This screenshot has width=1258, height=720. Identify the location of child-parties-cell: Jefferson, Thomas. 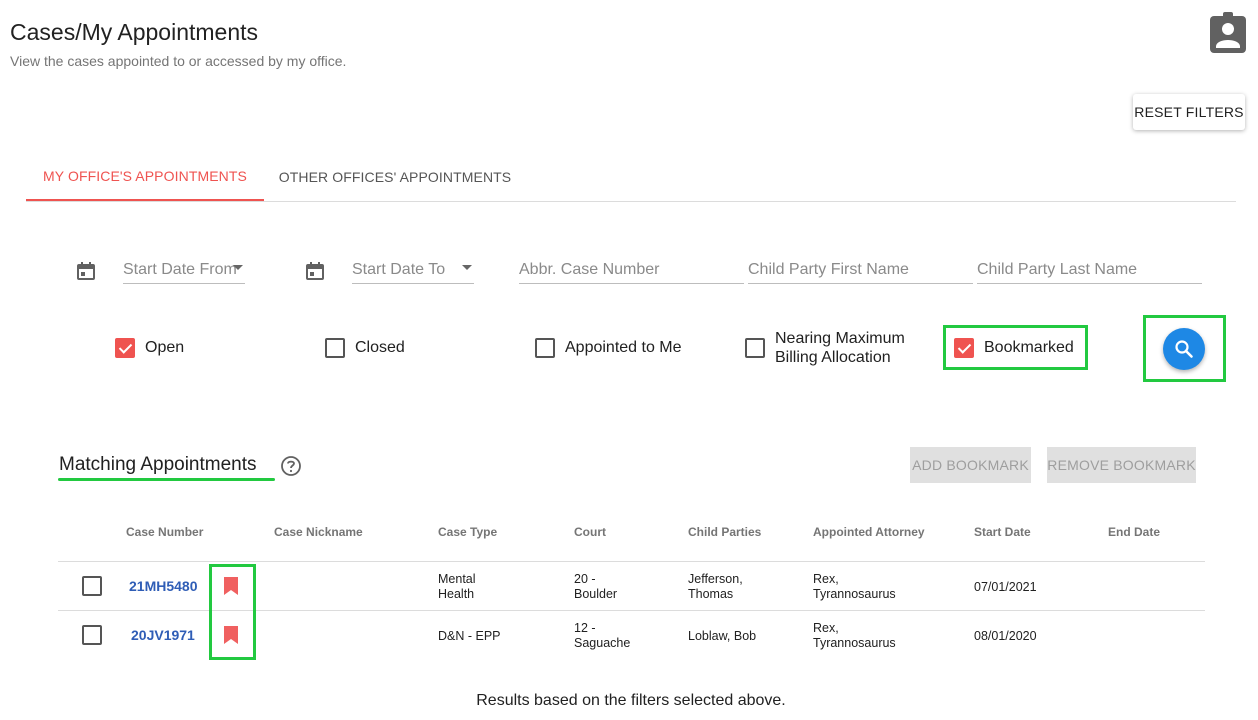
(715, 586).